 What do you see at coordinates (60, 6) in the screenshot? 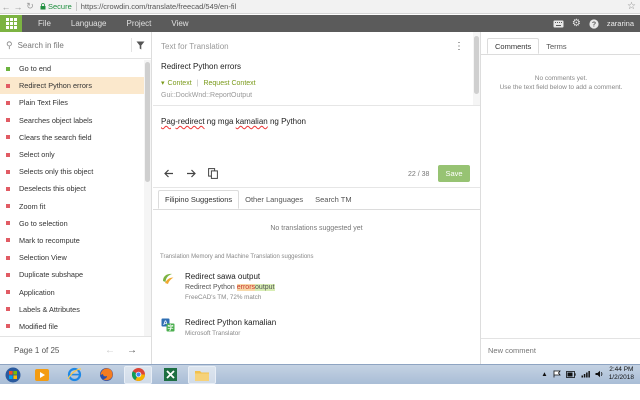
I see `secure-label: Secure` at bounding box center [60, 6].